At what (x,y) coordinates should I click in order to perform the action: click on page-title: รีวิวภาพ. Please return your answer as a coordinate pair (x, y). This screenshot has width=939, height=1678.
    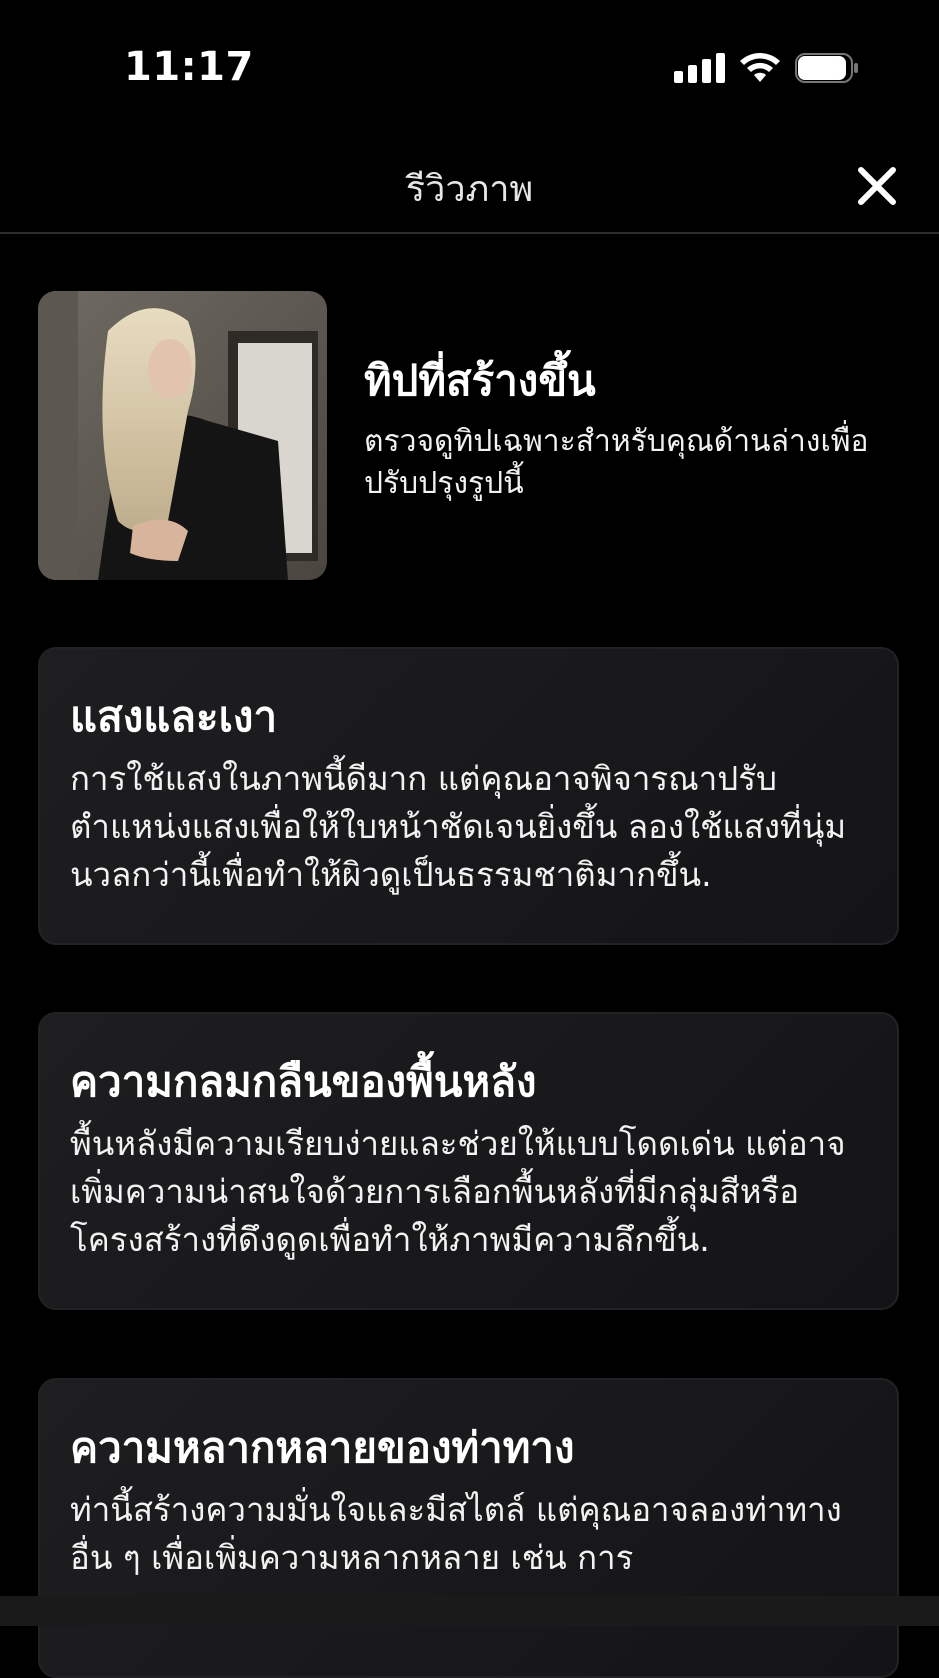
    Looking at the image, I should click on (469, 189).